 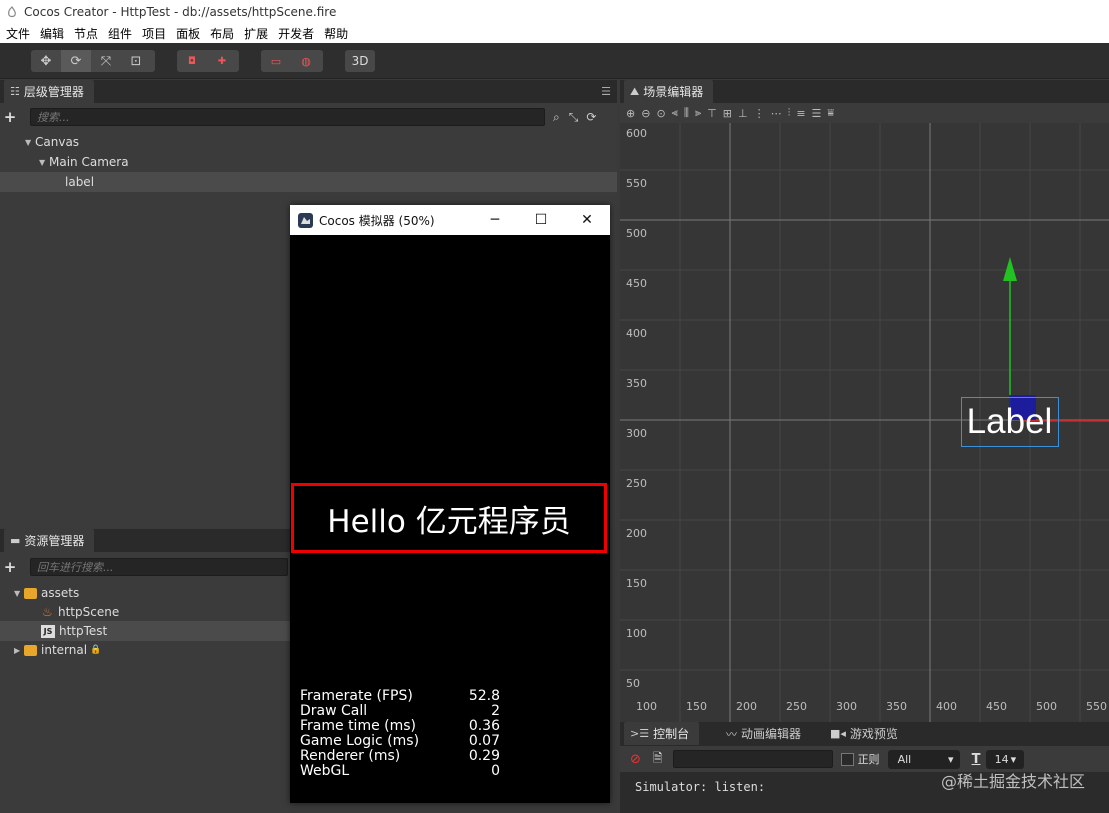 What do you see at coordinates (15, 540) in the screenshot?
I see `folder-tab-icon: ▬` at bounding box center [15, 540].